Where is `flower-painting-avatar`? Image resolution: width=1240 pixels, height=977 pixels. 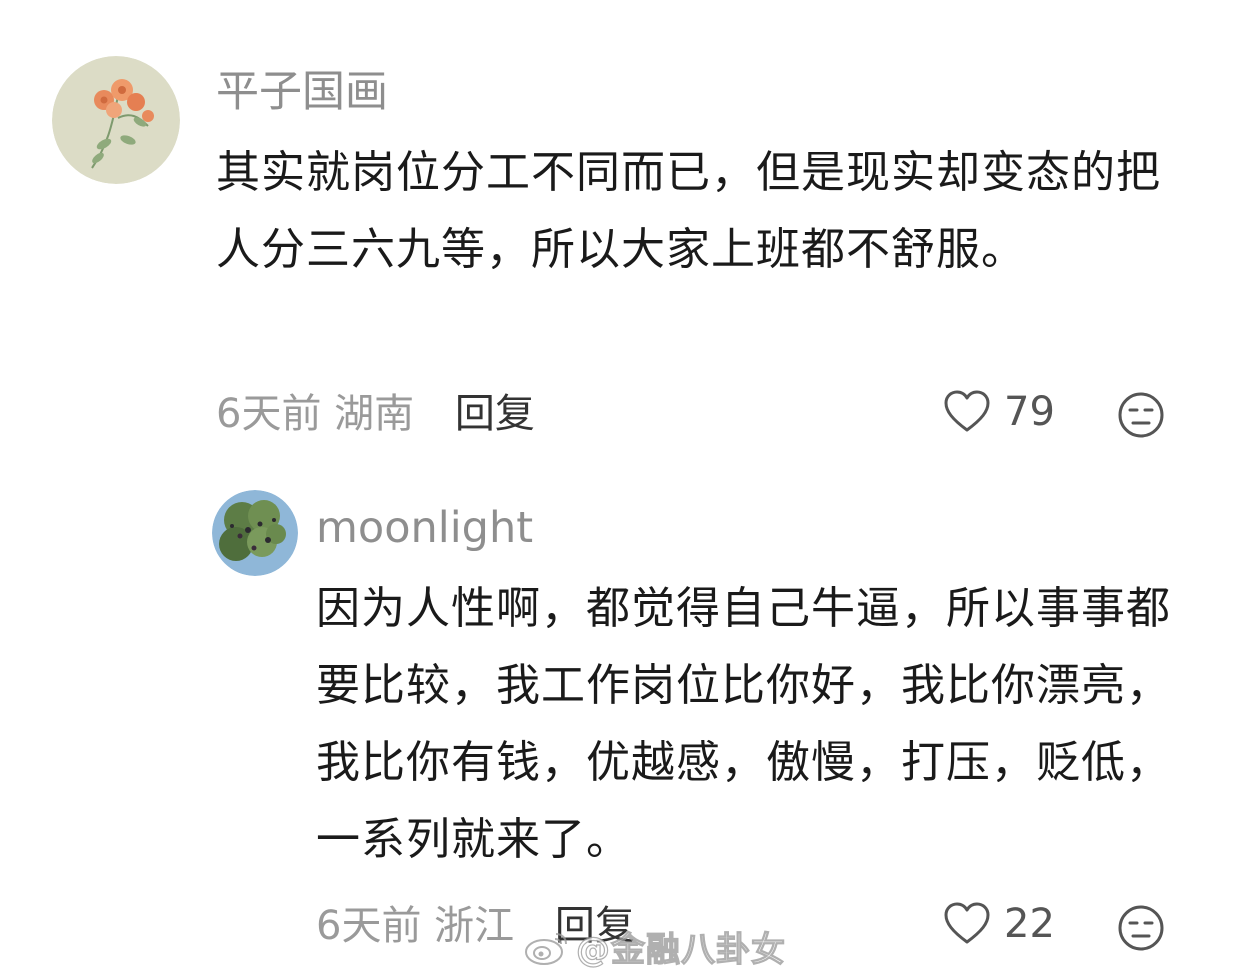 flower-painting-avatar is located at coordinates (116, 120).